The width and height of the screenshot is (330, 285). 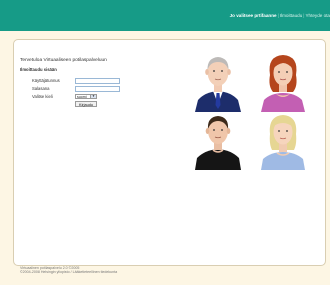 What do you see at coordinates (46, 80) in the screenshot?
I see `username-label: Käyttäjätunnus` at bounding box center [46, 80].